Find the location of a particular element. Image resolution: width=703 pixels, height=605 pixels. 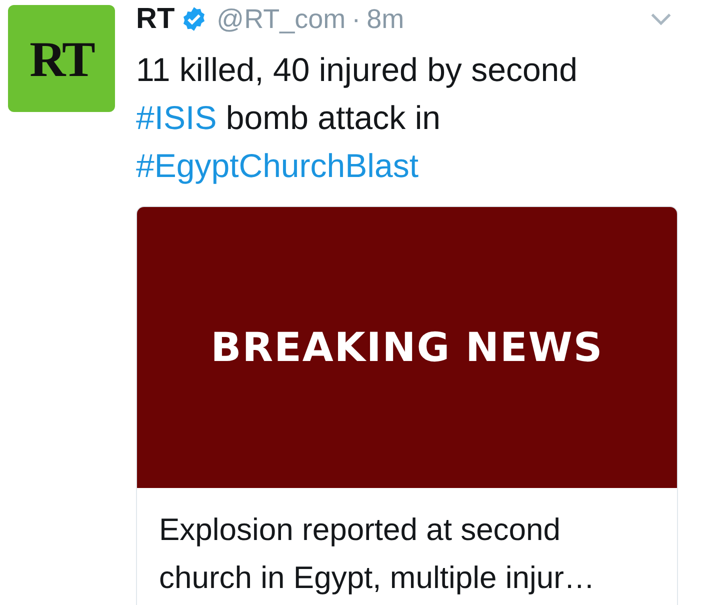

breaking-news-text: BREAKING NEWS is located at coordinates (407, 347).